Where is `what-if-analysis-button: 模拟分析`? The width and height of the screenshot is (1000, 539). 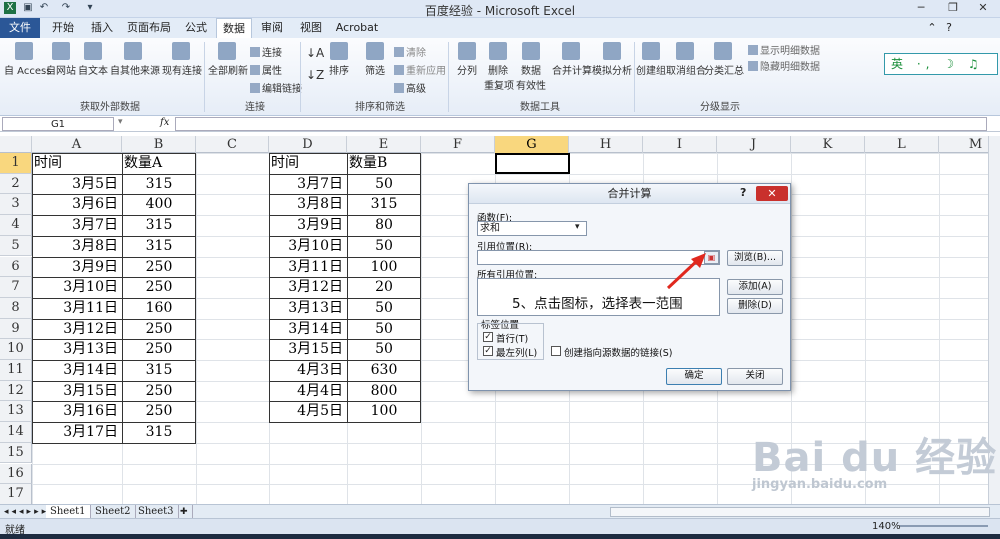 what-if-analysis-button: 模拟分析 is located at coordinates (612, 59).